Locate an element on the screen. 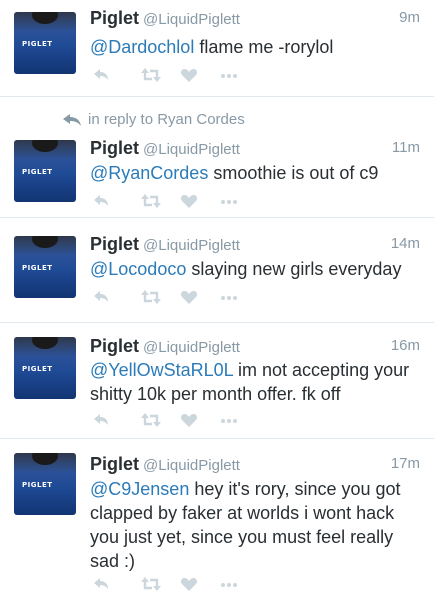  tweet-text: @RyanCordes smoothie is out of c9 is located at coordinates (255, 173).